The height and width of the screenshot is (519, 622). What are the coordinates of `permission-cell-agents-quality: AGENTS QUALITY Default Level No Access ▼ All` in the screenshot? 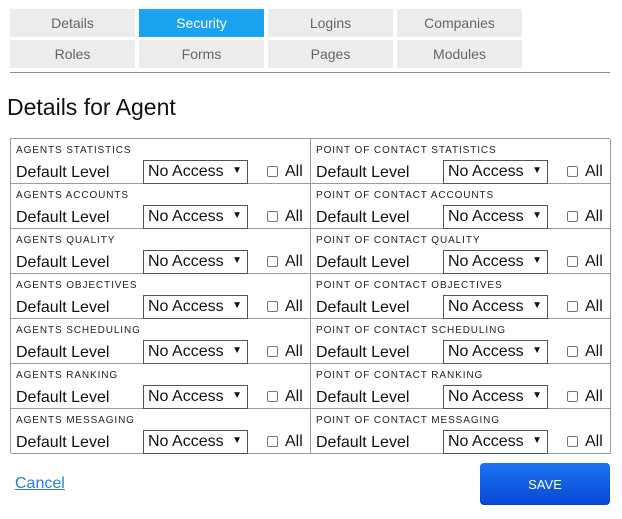 It's located at (161, 251).